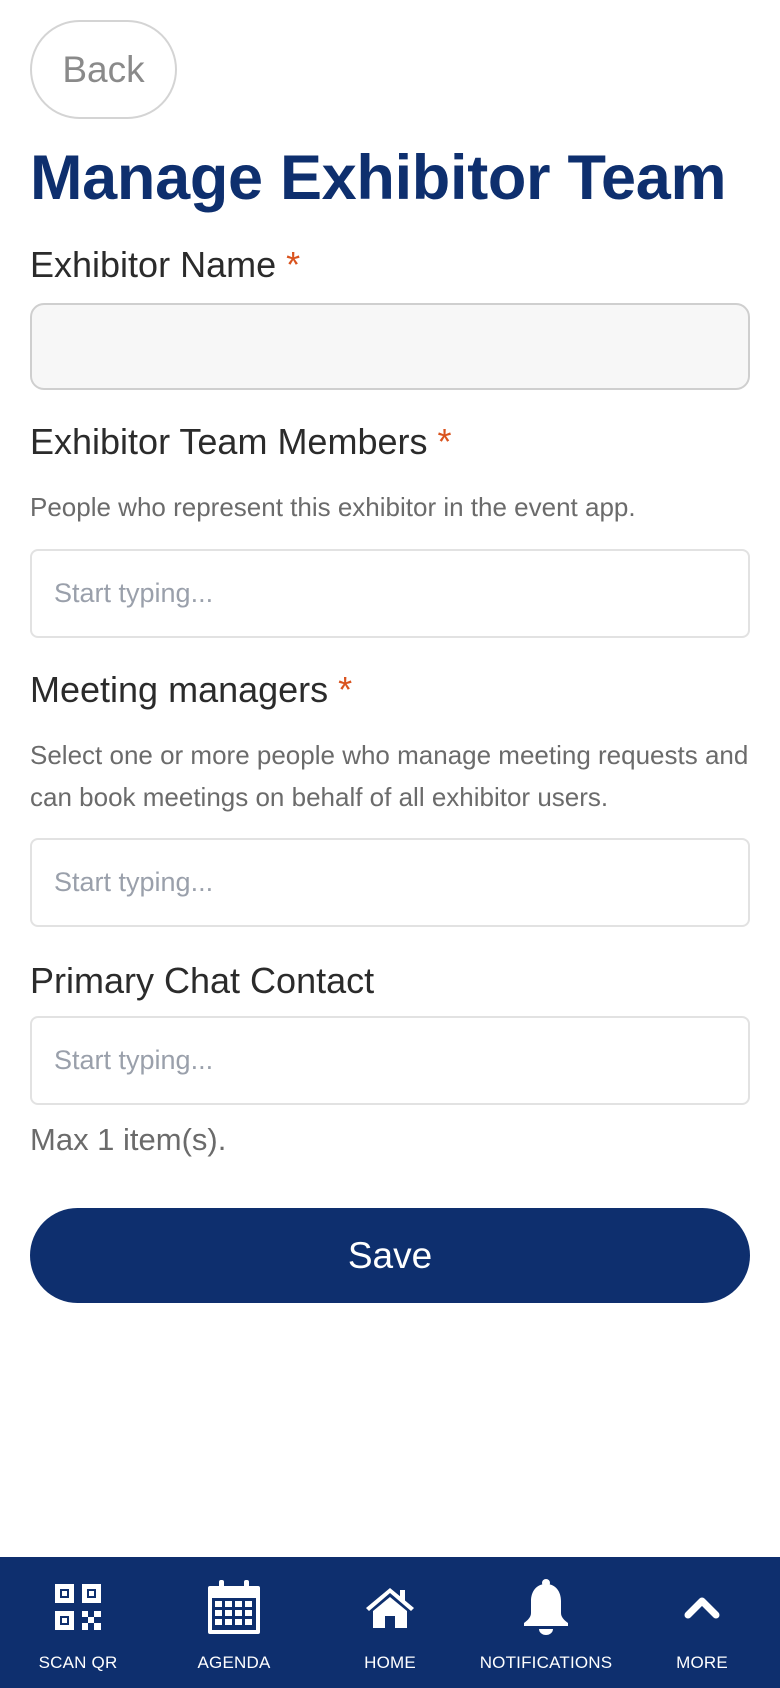 The height and width of the screenshot is (1688, 780). What do you see at coordinates (390, 593) in the screenshot?
I see `team-members-input` at bounding box center [390, 593].